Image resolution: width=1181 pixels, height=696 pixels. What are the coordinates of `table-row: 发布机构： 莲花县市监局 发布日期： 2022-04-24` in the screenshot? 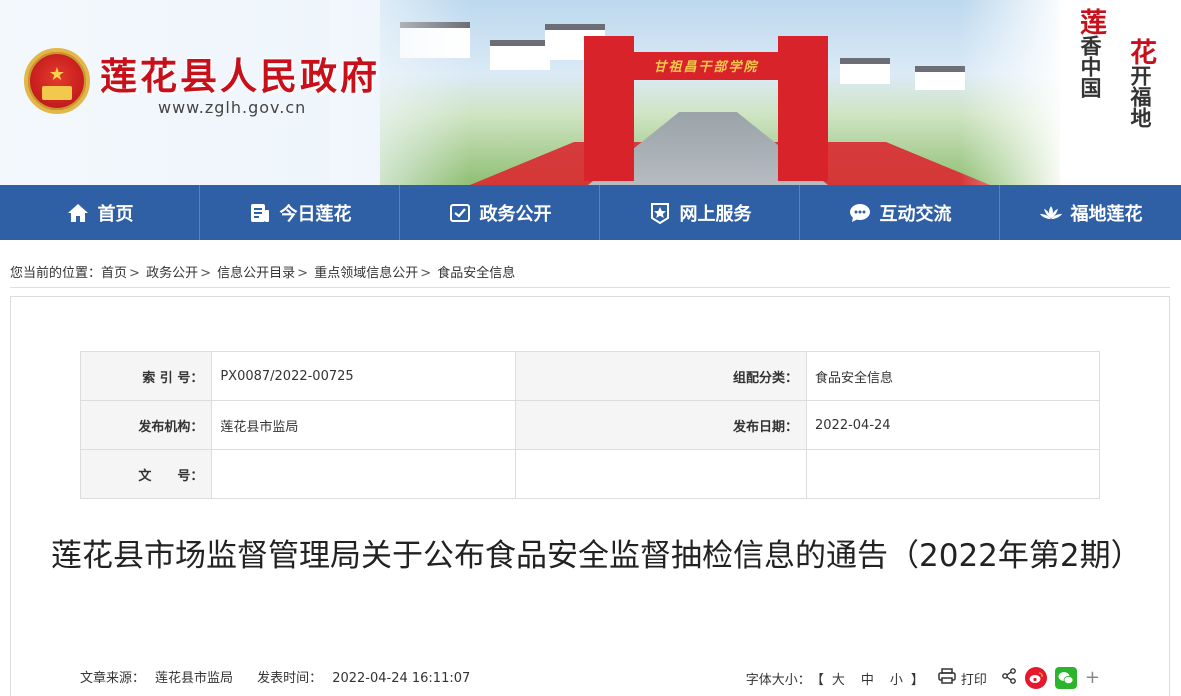 It's located at (589, 425).